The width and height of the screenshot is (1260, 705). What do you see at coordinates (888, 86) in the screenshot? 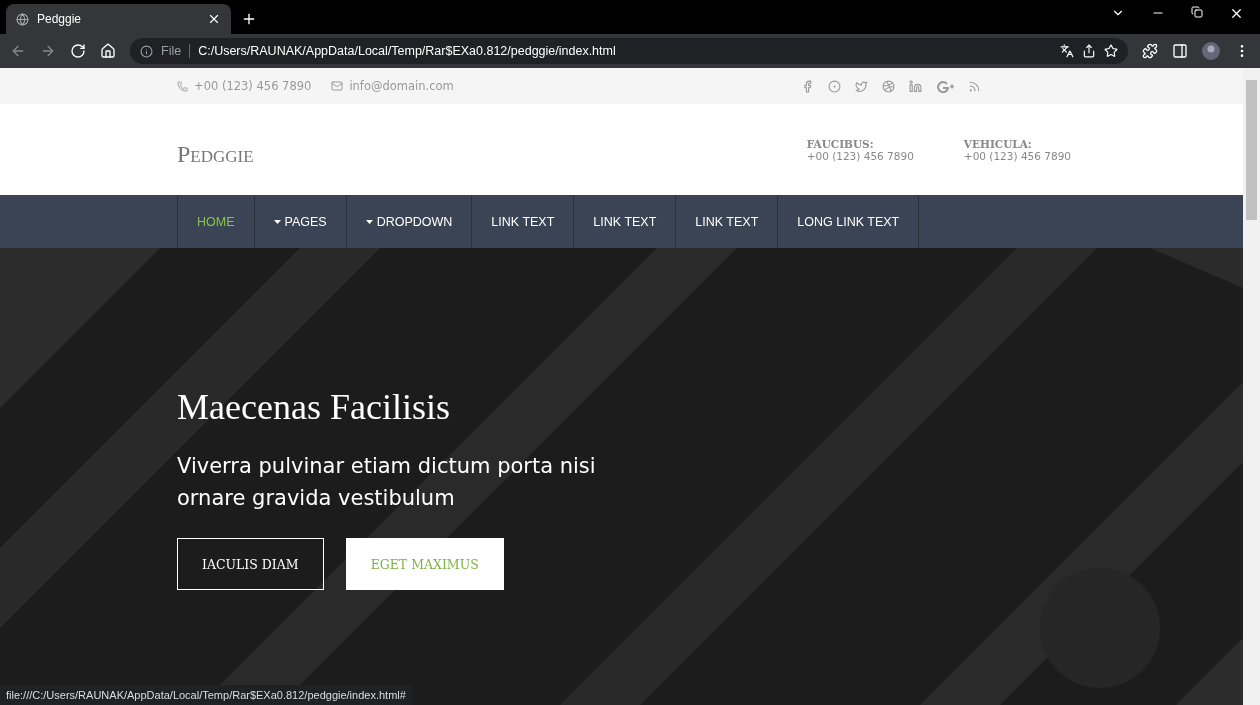
I see `dribbble-icon` at bounding box center [888, 86].